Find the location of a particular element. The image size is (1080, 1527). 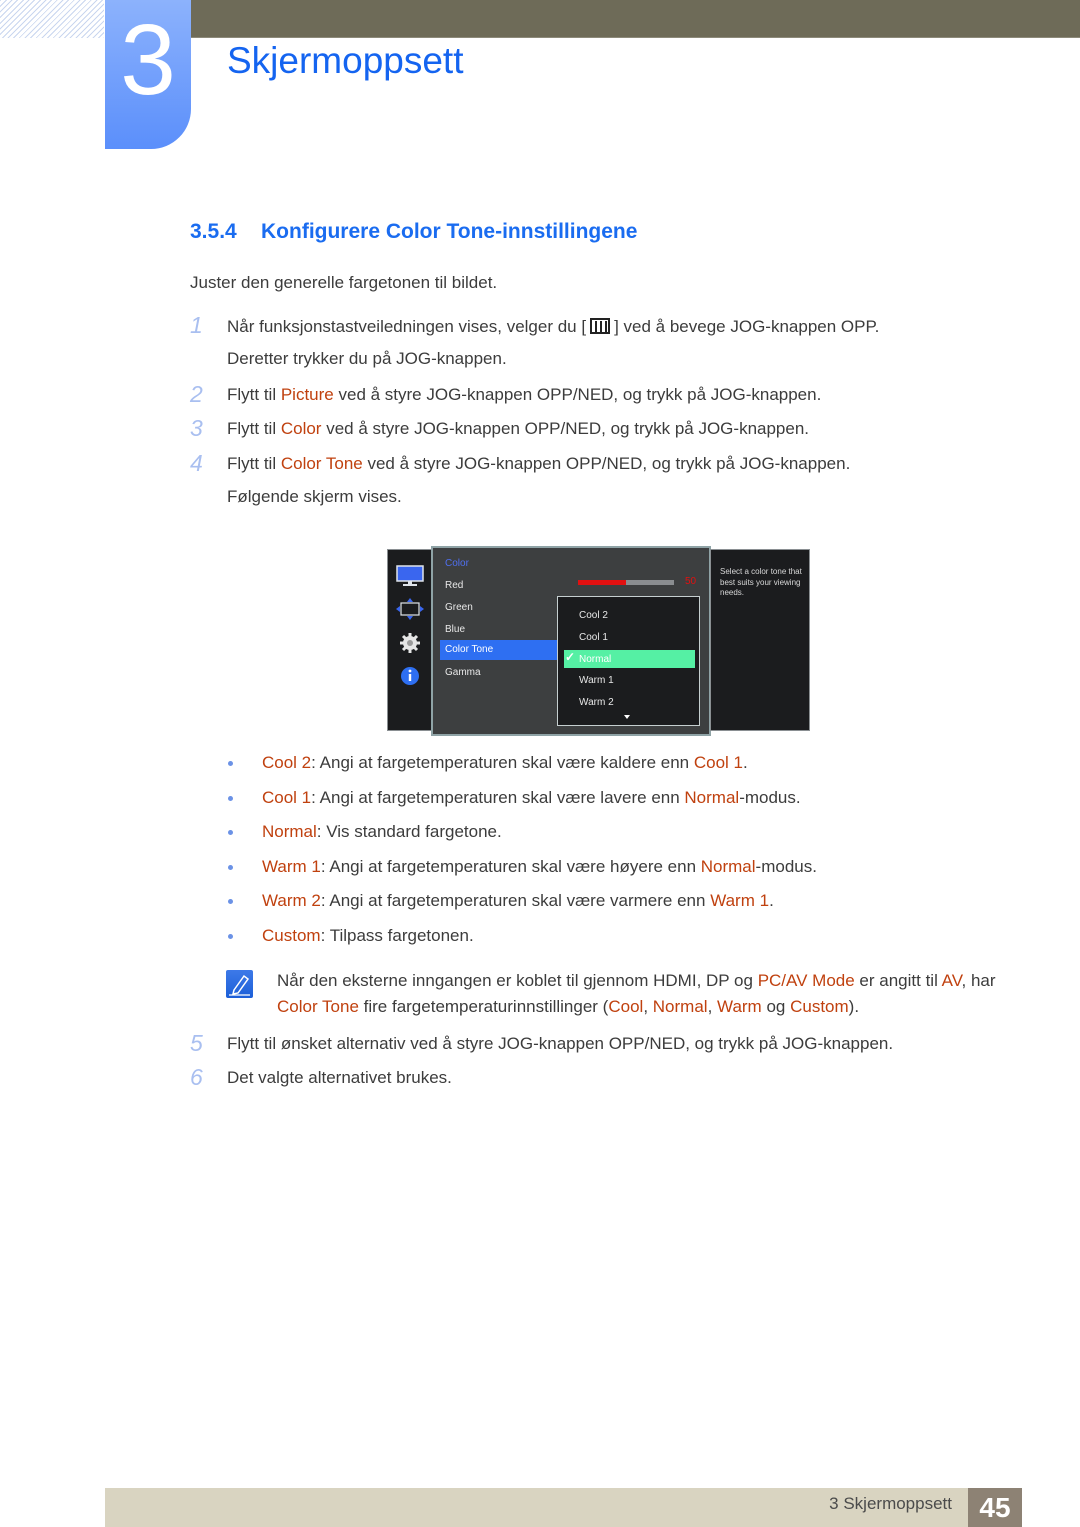

scroll-down-arrow-icon is located at coordinates (627, 717).